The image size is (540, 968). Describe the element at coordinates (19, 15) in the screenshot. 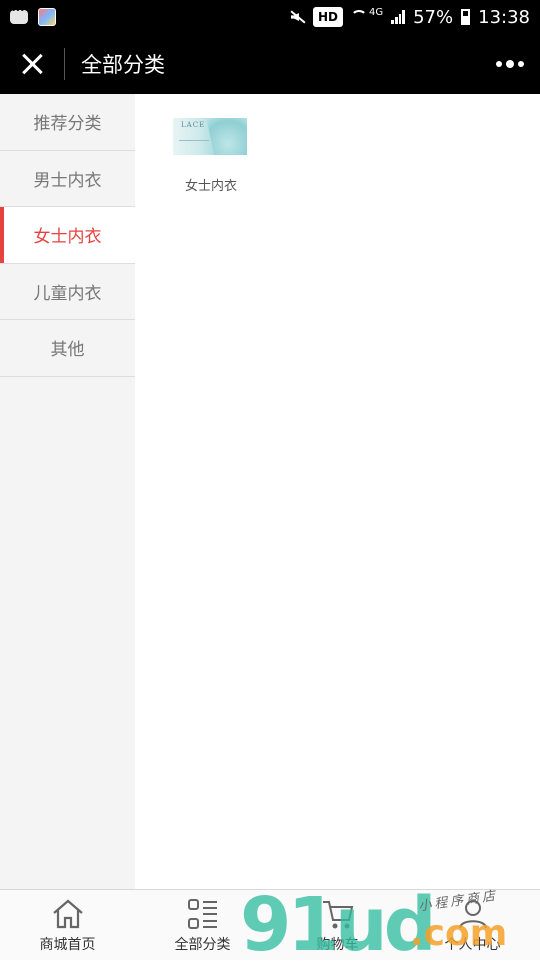

I see `chat-notification-icon` at that location.